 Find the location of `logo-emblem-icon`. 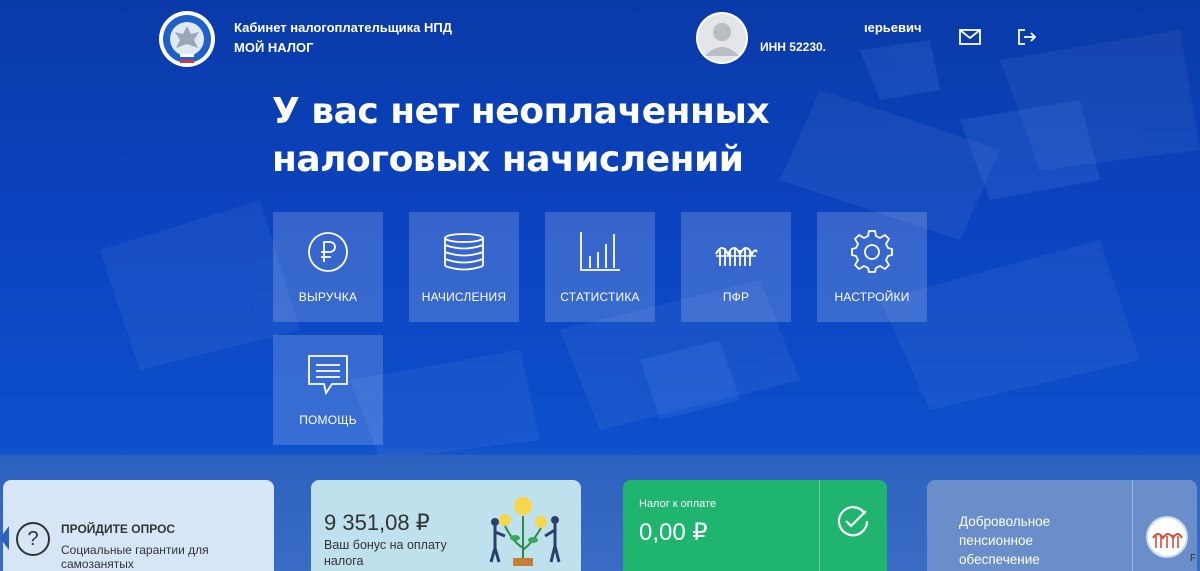

logo-emblem-icon is located at coordinates (187, 39).